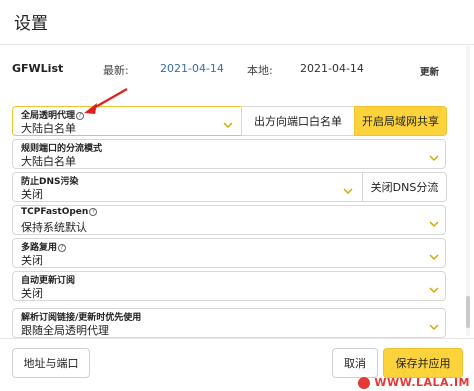 Image resolution: width=474 pixels, height=391 pixels. What do you see at coordinates (404, 187) in the screenshot?
I see `dns-split-off-button: 关闭DNS分流` at bounding box center [404, 187].